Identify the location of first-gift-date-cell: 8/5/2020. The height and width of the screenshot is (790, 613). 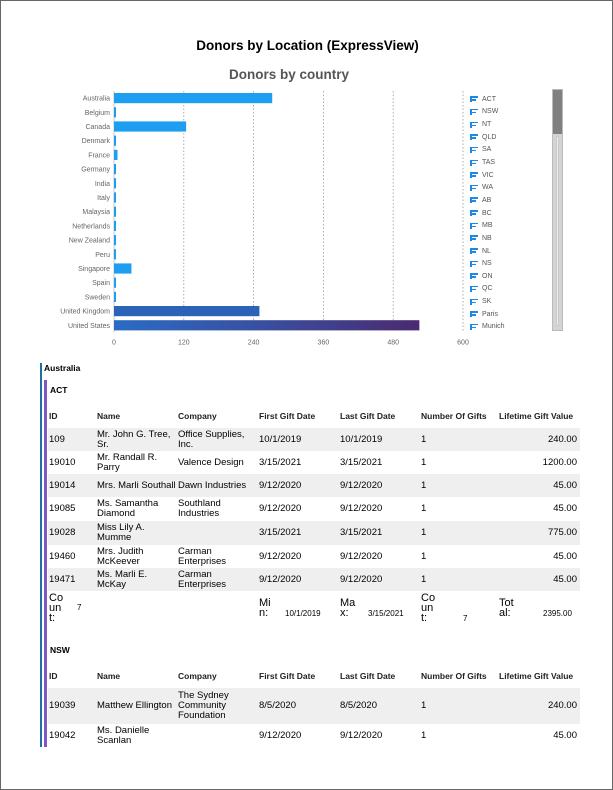
(298, 706).